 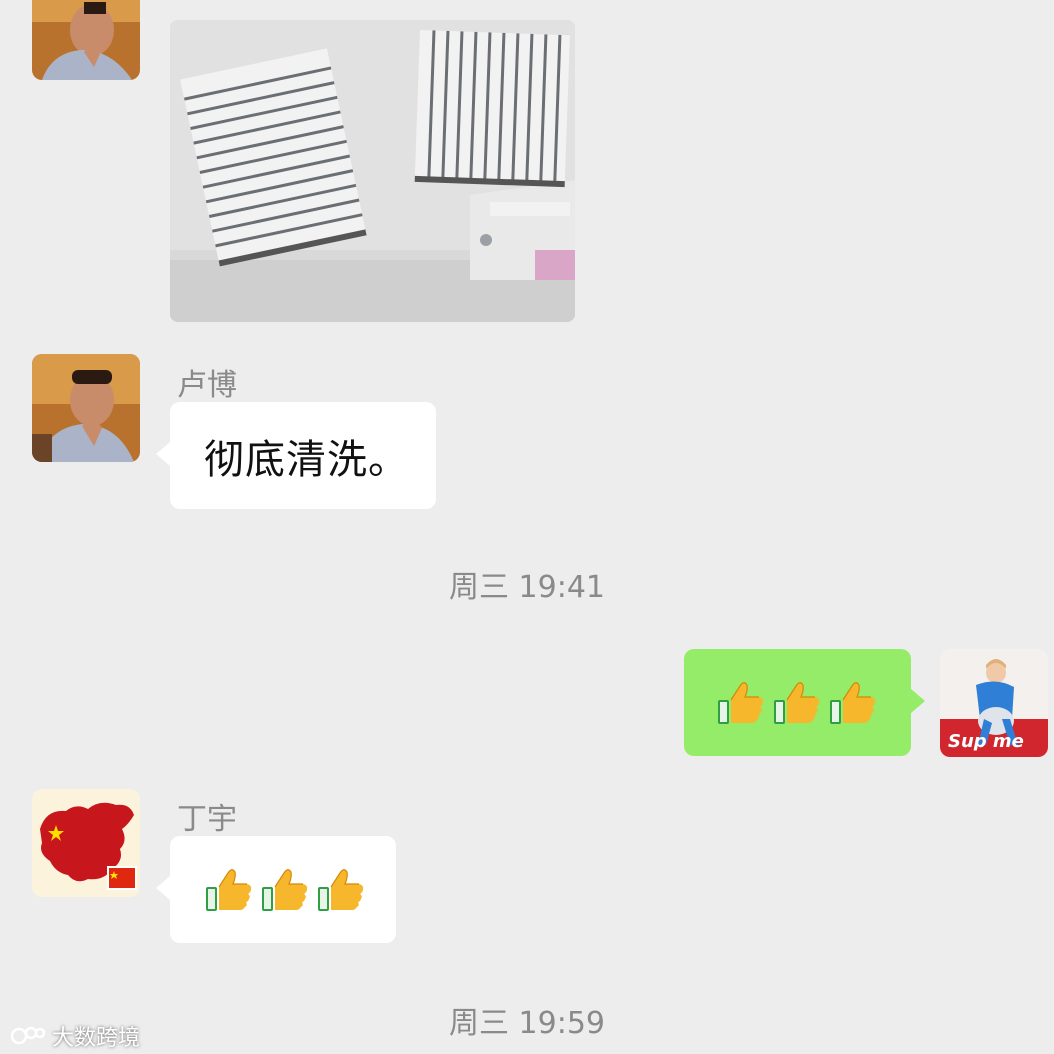 What do you see at coordinates (986, 741) in the screenshot?
I see `svg-text: Sup me` at bounding box center [986, 741].